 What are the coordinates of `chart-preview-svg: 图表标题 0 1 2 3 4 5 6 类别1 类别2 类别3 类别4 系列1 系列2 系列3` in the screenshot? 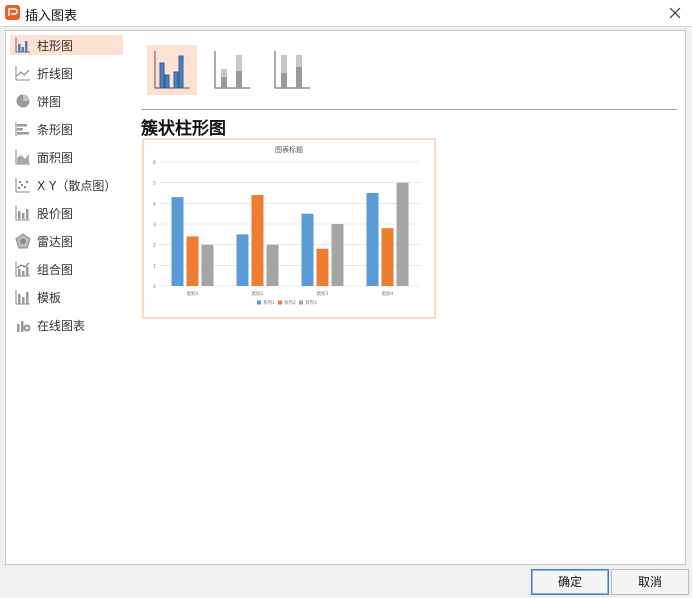 It's located at (286, 225).